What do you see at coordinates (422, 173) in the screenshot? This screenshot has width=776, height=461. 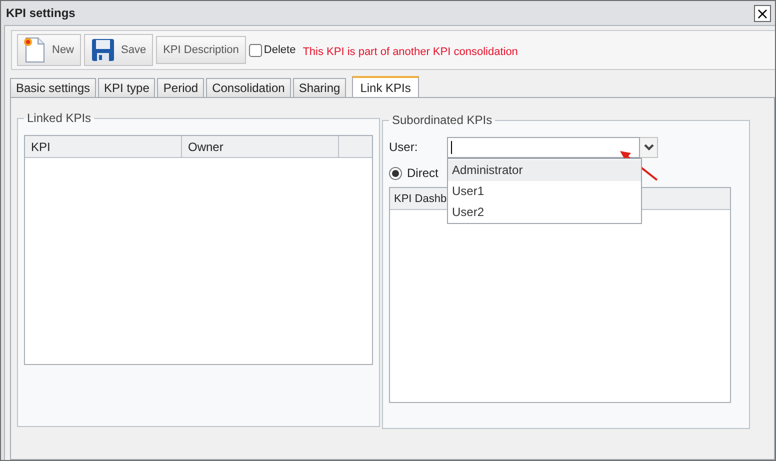 I see `radio-label: Direct` at bounding box center [422, 173].